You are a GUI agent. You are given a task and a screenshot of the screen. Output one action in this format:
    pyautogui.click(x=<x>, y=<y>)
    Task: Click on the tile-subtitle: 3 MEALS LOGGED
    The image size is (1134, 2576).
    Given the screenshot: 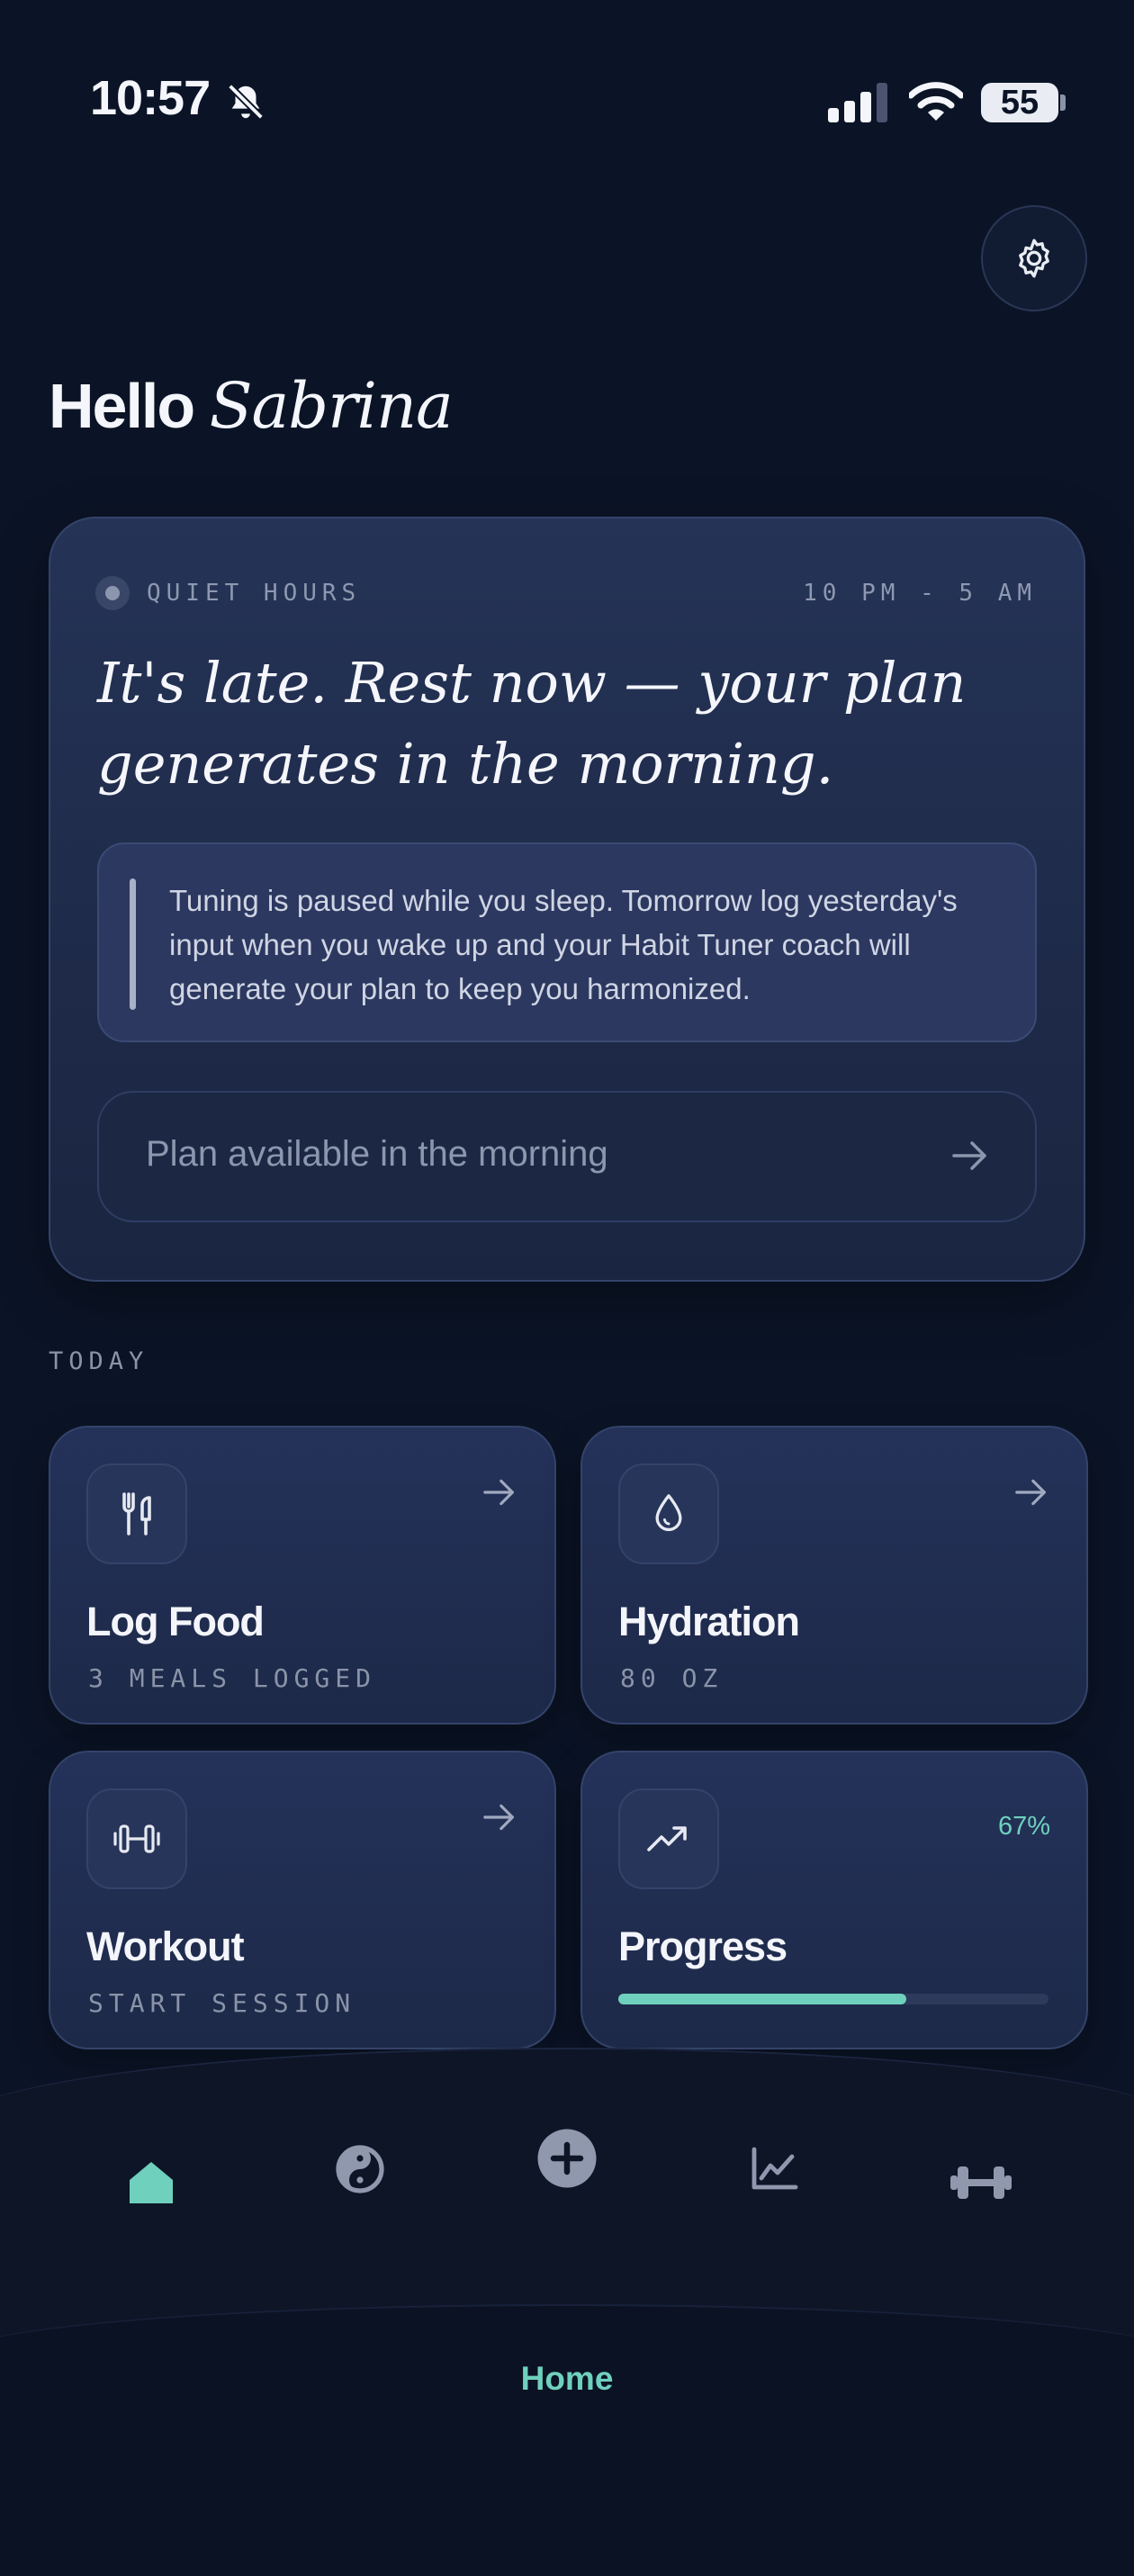 What is the action you would take?
    pyautogui.click(x=233, y=1678)
    